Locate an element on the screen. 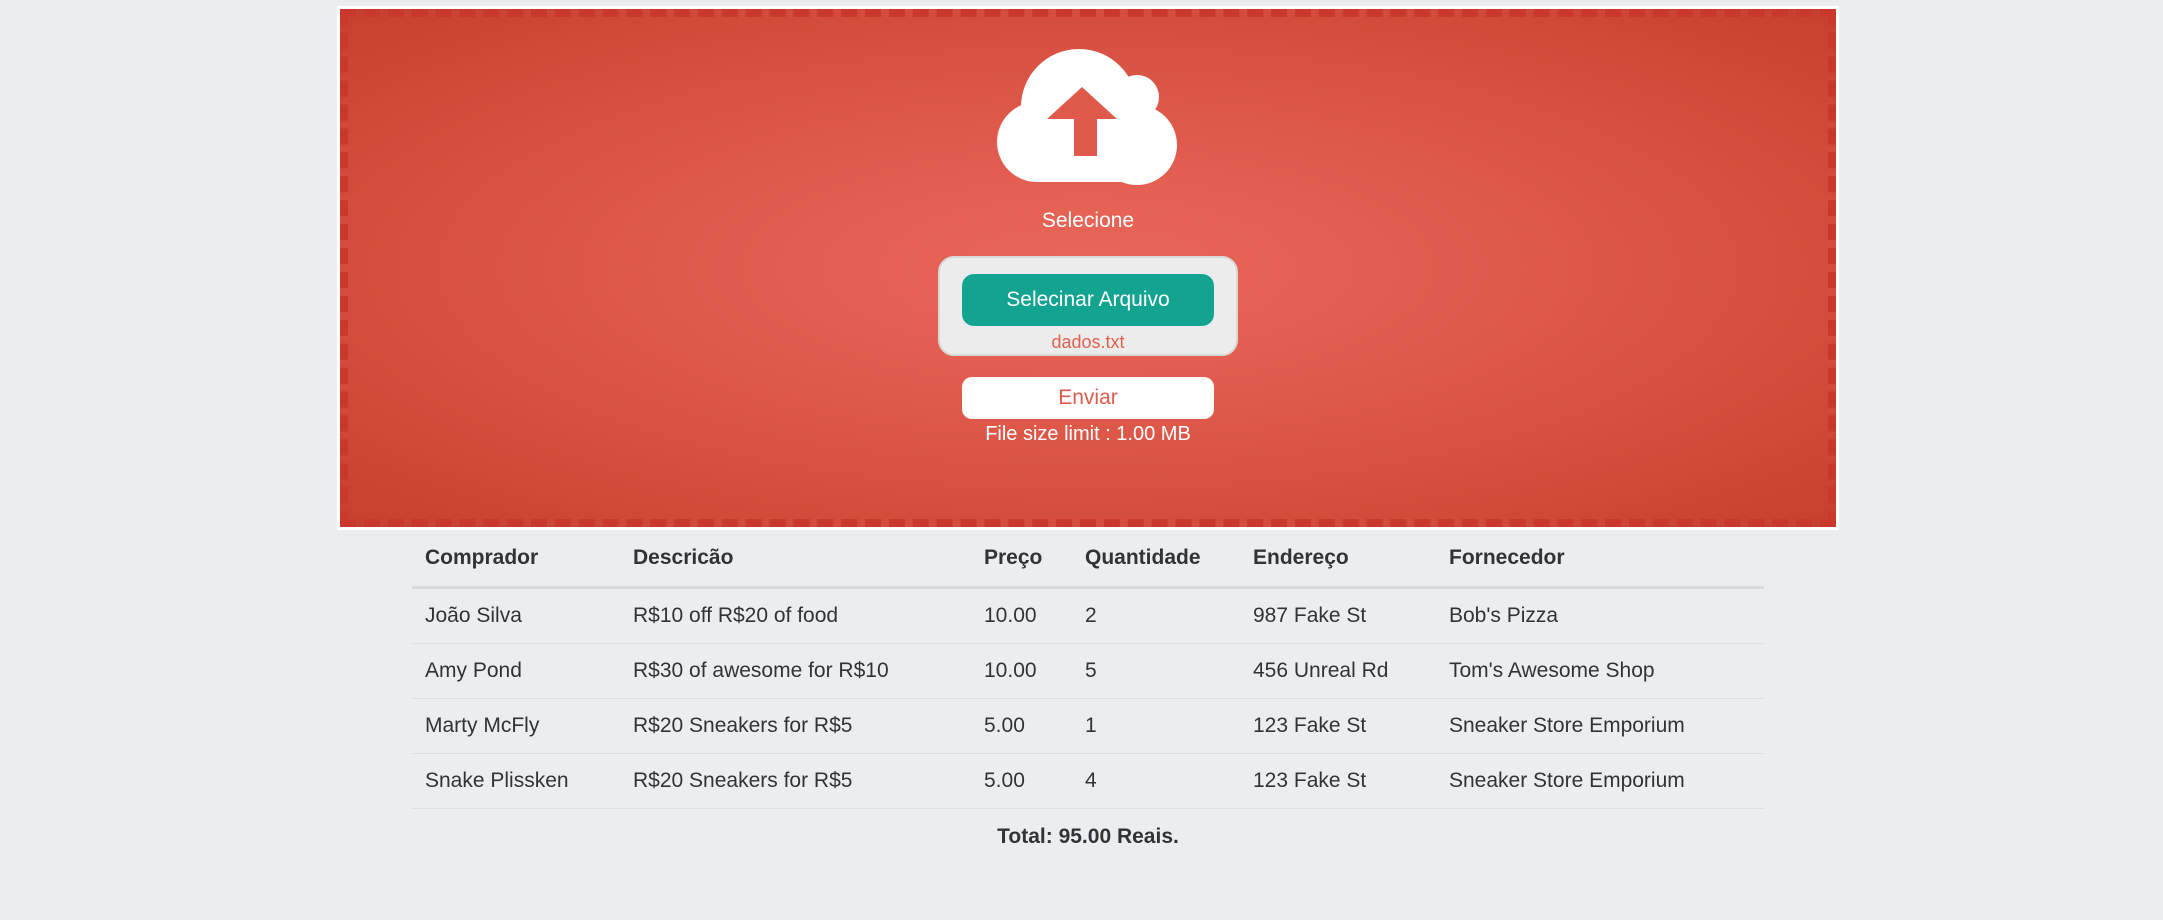 Image resolution: width=2163 pixels, height=920 pixels. upload-prompt: Selecione is located at coordinates (1088, 220).